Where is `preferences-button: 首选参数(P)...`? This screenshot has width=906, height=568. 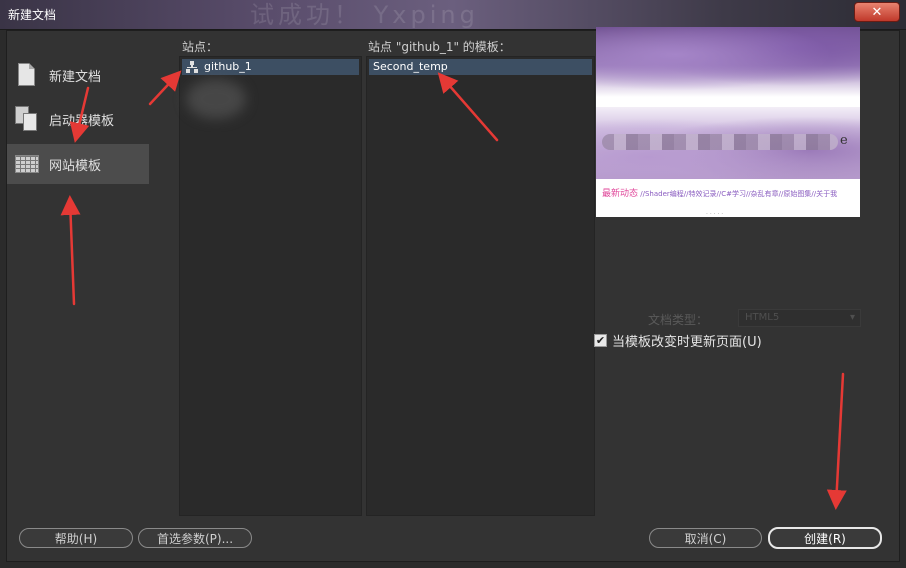
preferences-button: 首选参数(P)... is located at coordinates (195, 538).